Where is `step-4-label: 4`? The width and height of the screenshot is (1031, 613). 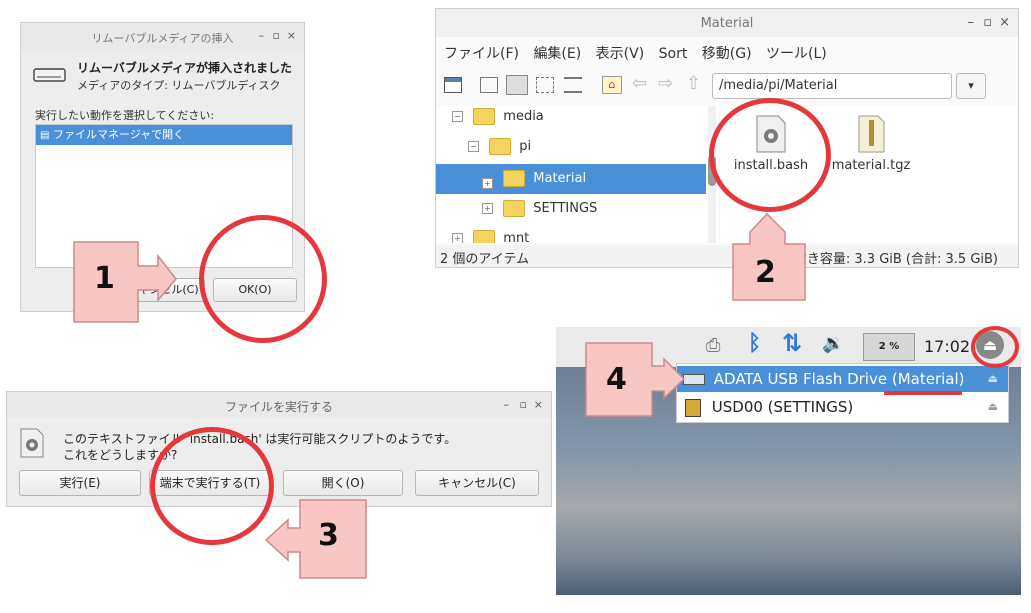 step-4-label: 4 is located at coordinates (616, 379).